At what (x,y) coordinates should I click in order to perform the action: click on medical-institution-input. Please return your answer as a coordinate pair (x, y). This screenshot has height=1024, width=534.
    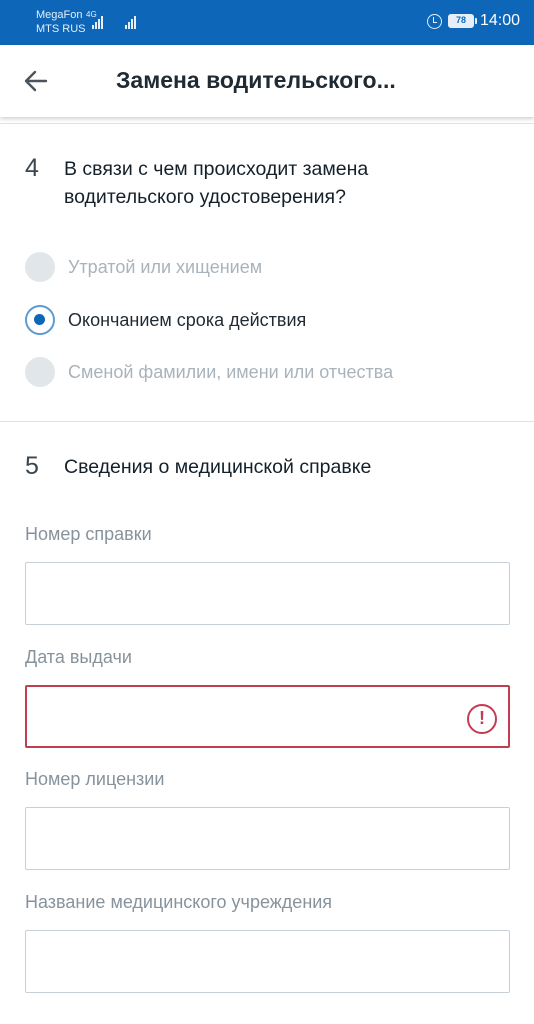
    Looking at the image, I should click on (267, 961).